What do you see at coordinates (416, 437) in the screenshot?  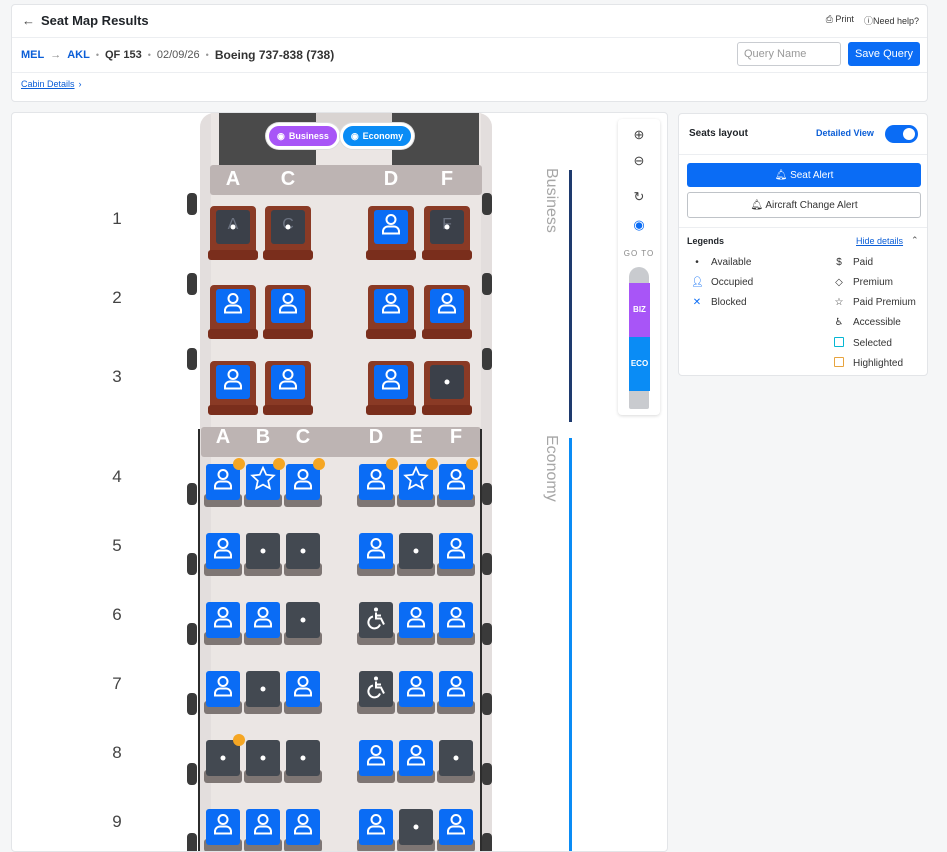 I see `economy-col-E: E` at bounding box center [416, 437].